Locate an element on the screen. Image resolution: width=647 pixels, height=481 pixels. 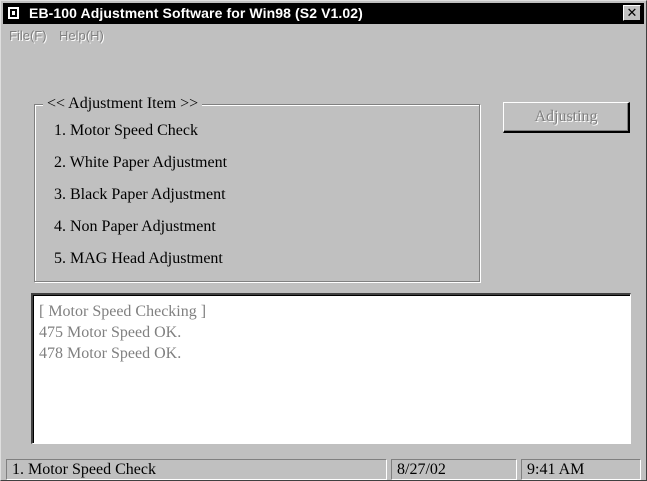
menu-help: Help(H) is located at coordinates (81, 35).